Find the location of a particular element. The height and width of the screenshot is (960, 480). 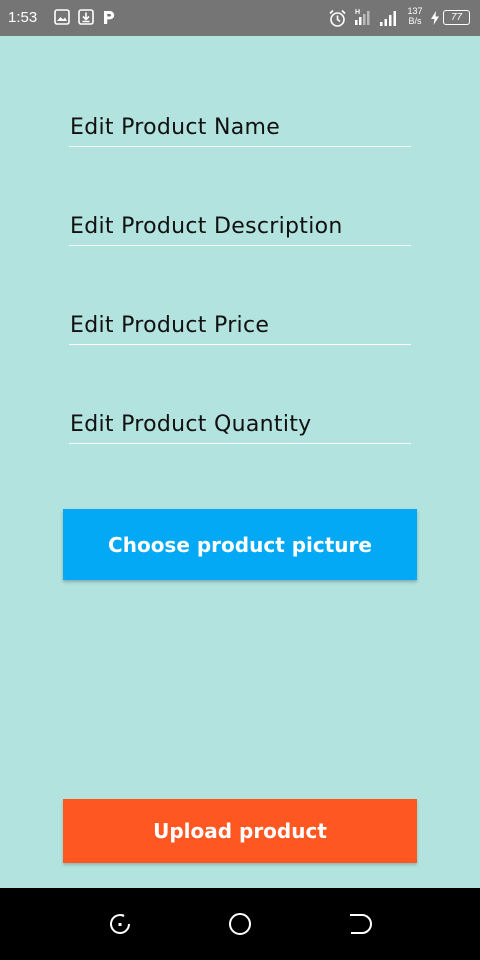

alarm-icon is located at coordinates (337, 18).